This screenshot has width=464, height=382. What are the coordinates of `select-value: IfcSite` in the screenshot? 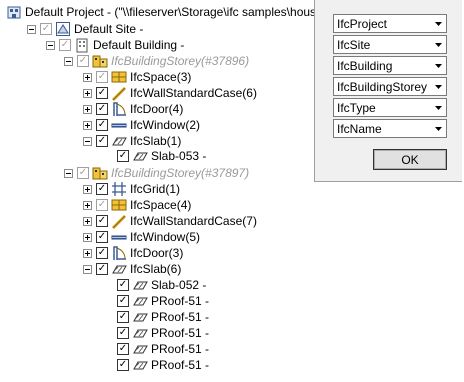 It's located at (354, 44).